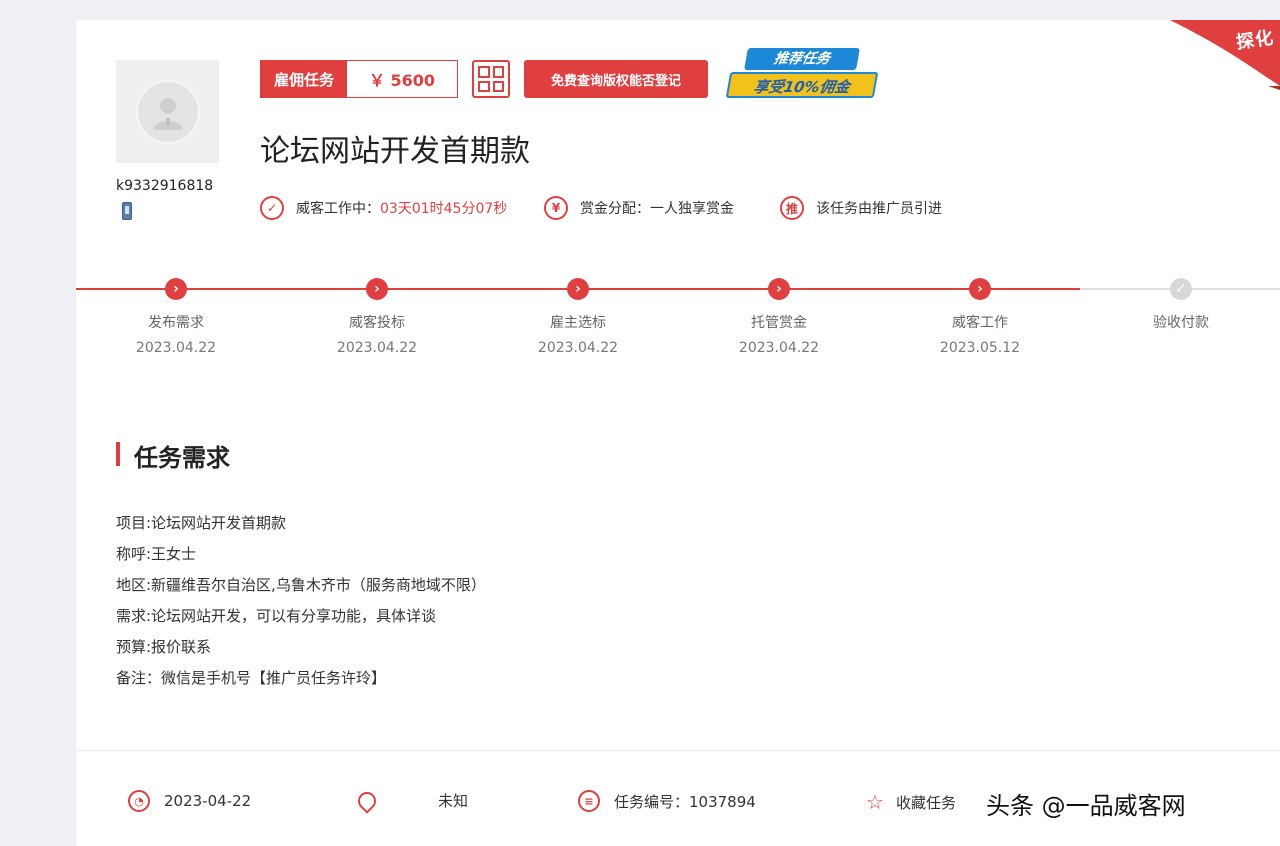 Image resolution: width=1280 pixels, height=846 pixels. I want to click on footer-divider, so click(678, 750).